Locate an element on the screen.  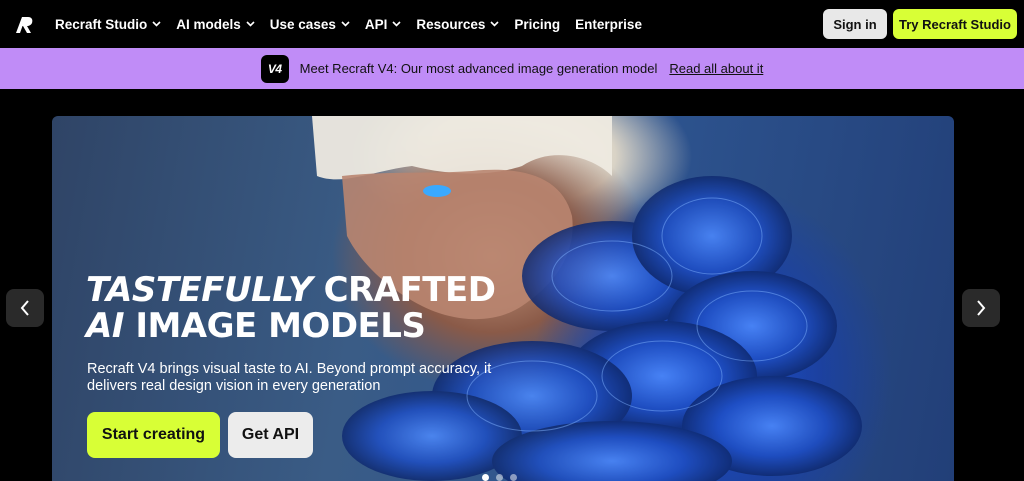
menu-item-label: Enterprise is located at coordinates (608, 24).